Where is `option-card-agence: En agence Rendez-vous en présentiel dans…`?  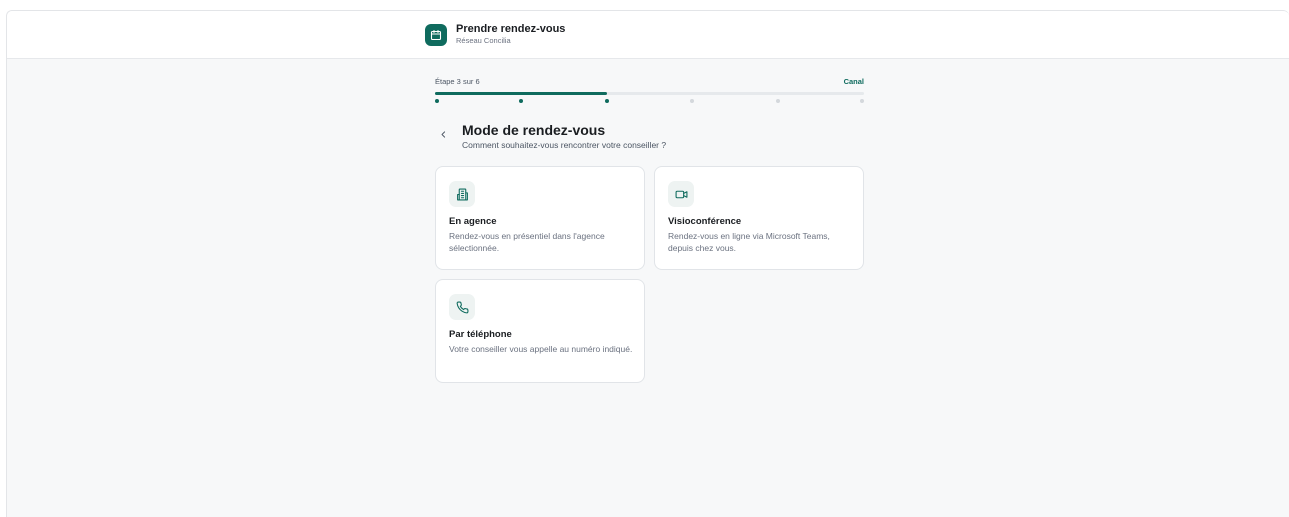 option-card-agence: En agence Rendez-vous en présentiel dans… is located at coordinates (540, 218).